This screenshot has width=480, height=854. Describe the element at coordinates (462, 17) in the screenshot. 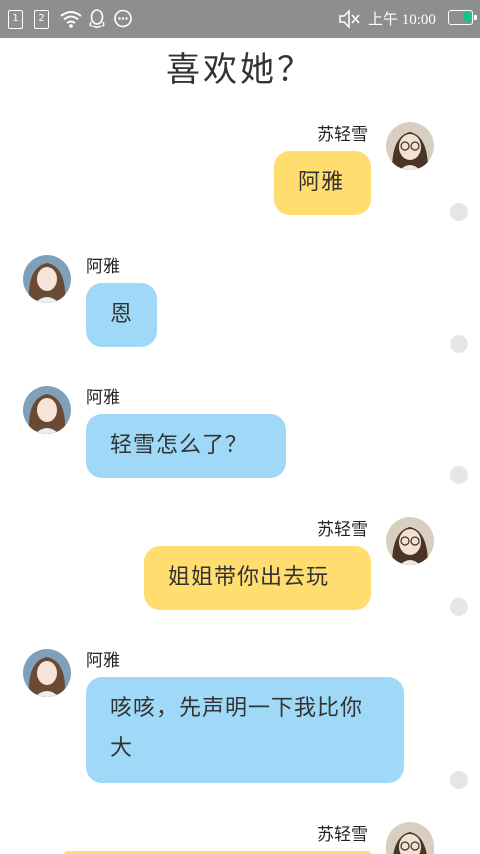

I see `battery-icon` at that location.